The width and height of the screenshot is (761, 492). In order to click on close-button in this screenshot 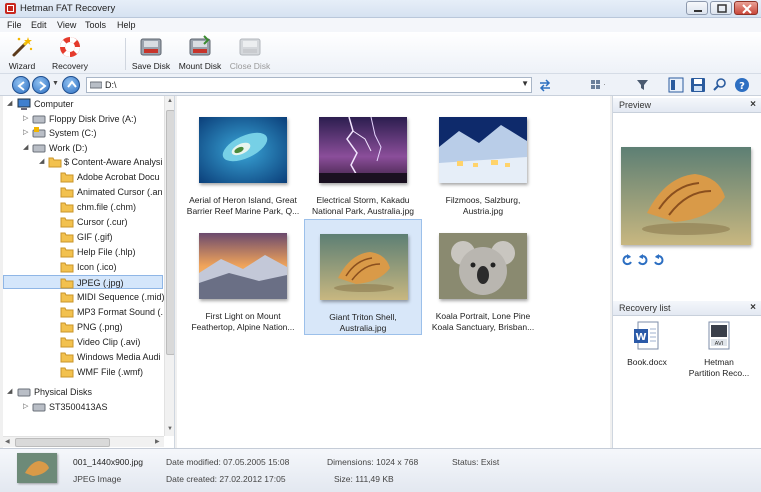, I will do `click(746, 8)`.